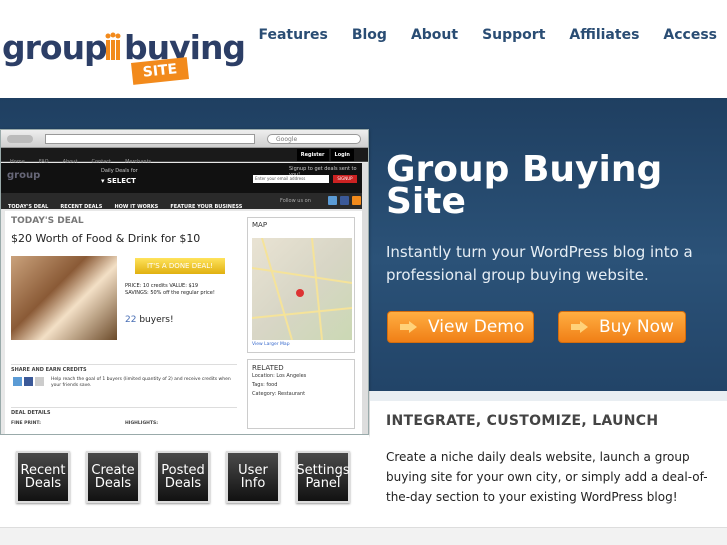 The height and width of the screenshot is (545, 727). I want to click on mock-done-badge: IT'S A DONE DEAL!, so click(180, 266).